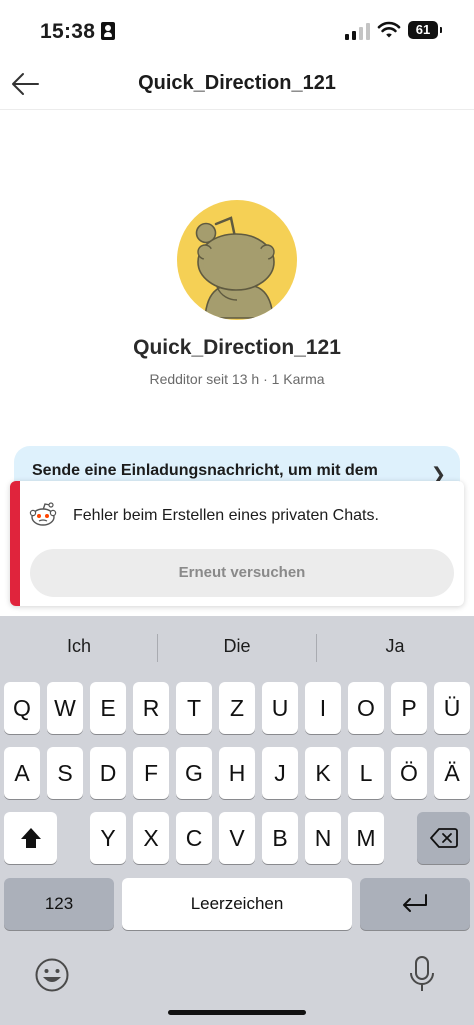 Image resolution: width=474 pixels, height=1025 pixels. What do you see at coordinates (43, 514) in the screenshot?
I see `snoo-error-icon` at bounding box center [43, 514].